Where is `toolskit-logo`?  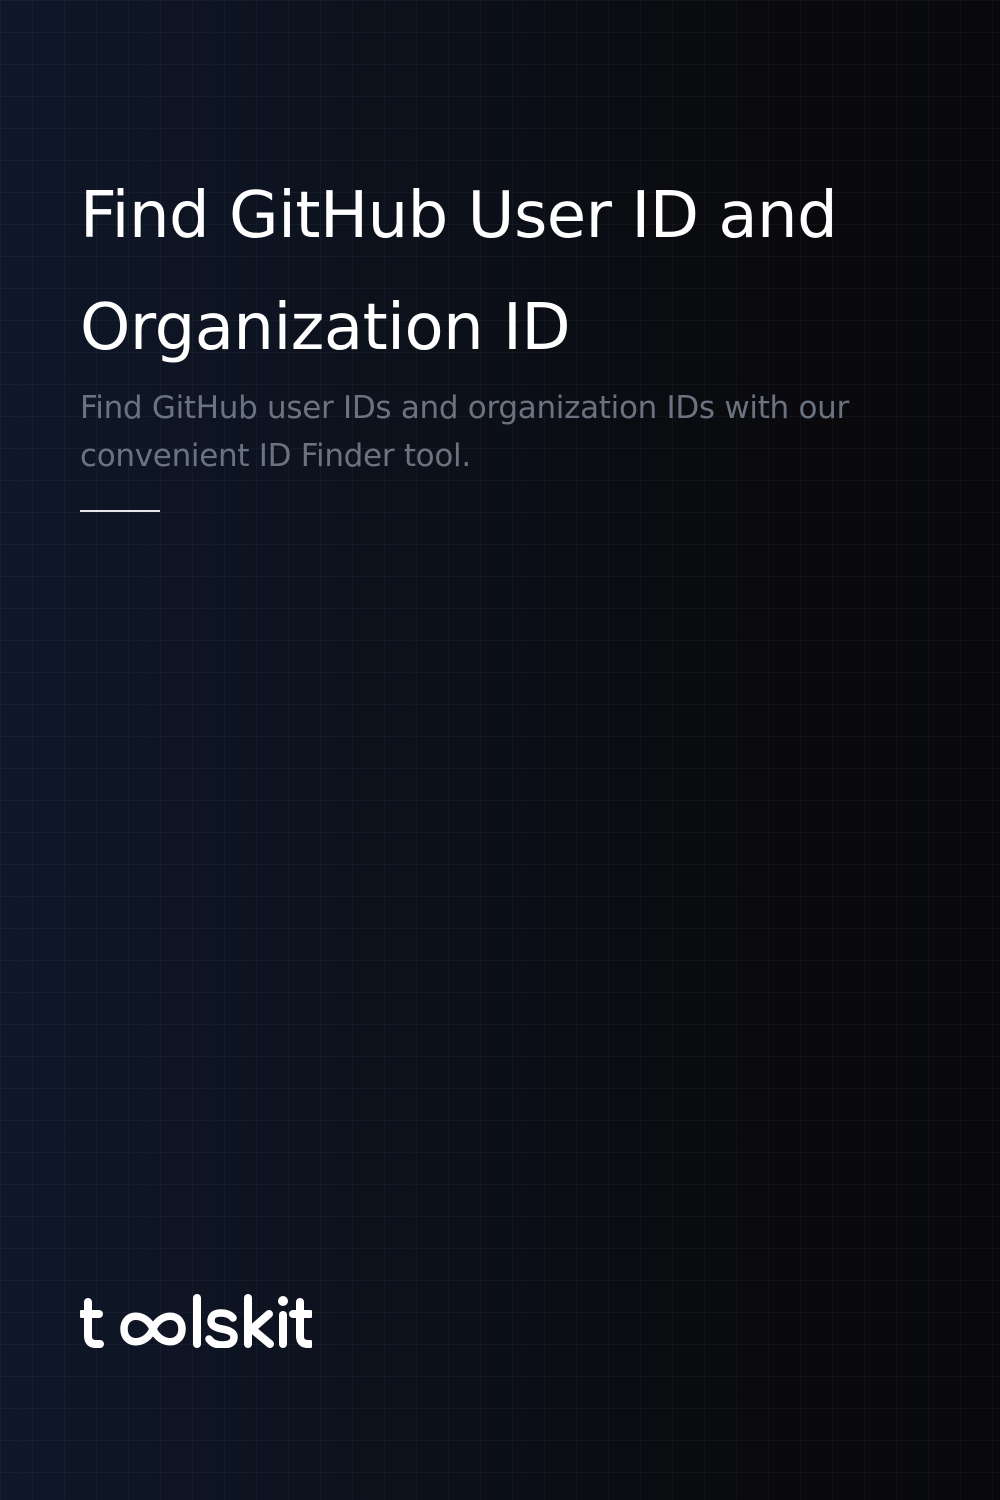
toolskit-logo is located at coordinates (196, 1321).